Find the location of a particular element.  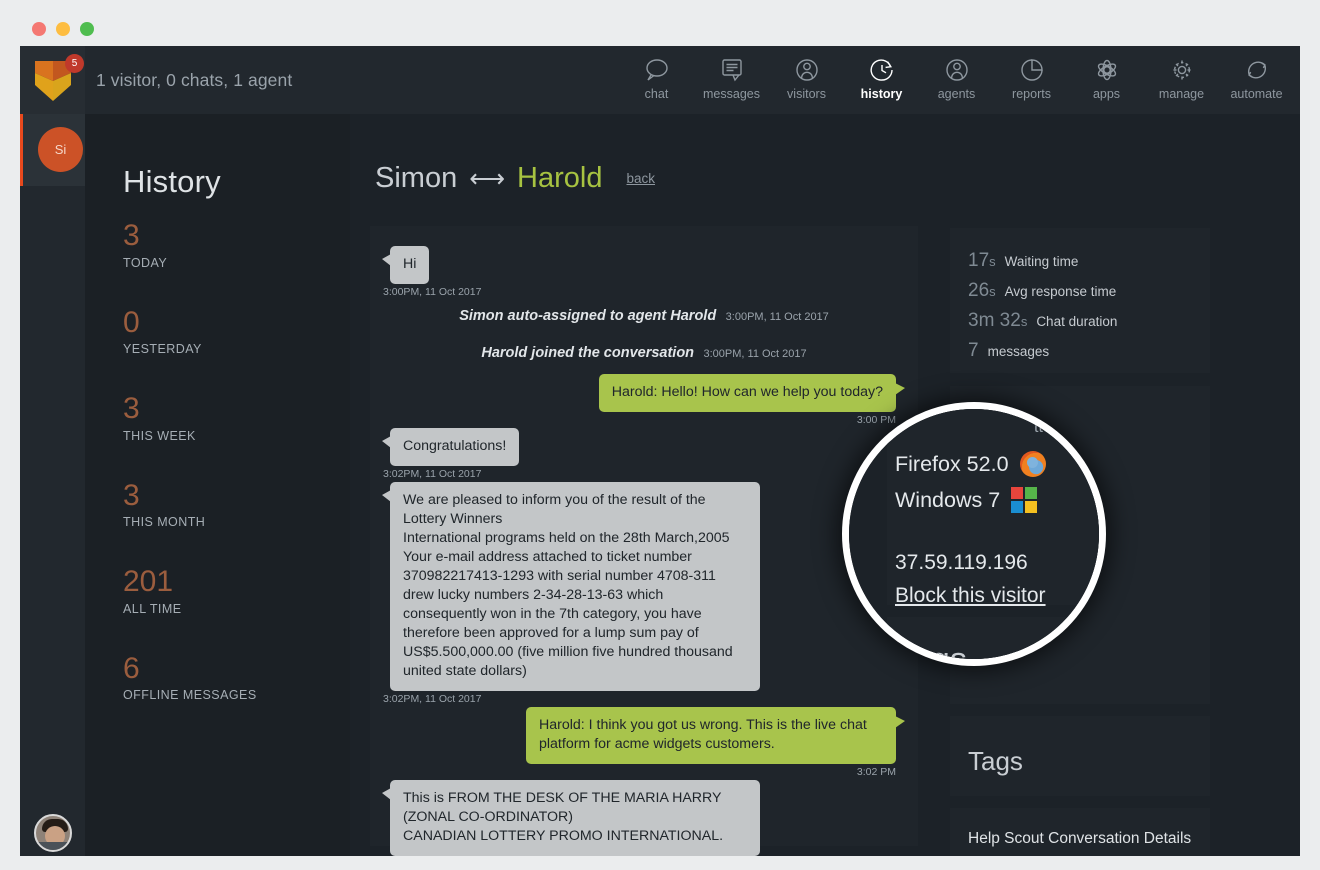

metric-chat-duration: 3m 32 s Chat duration is located at coordinates (1089, 321).